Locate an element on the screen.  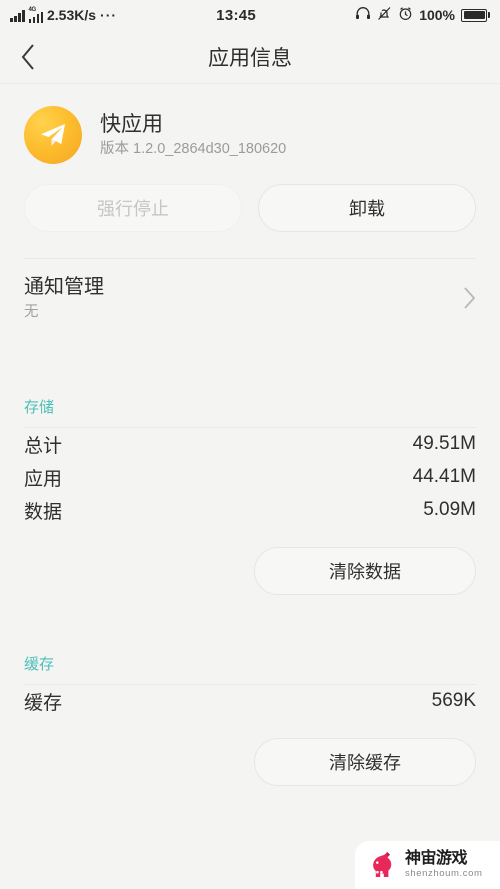
status-bar-right: 100% is located at coordinates (422, 15).